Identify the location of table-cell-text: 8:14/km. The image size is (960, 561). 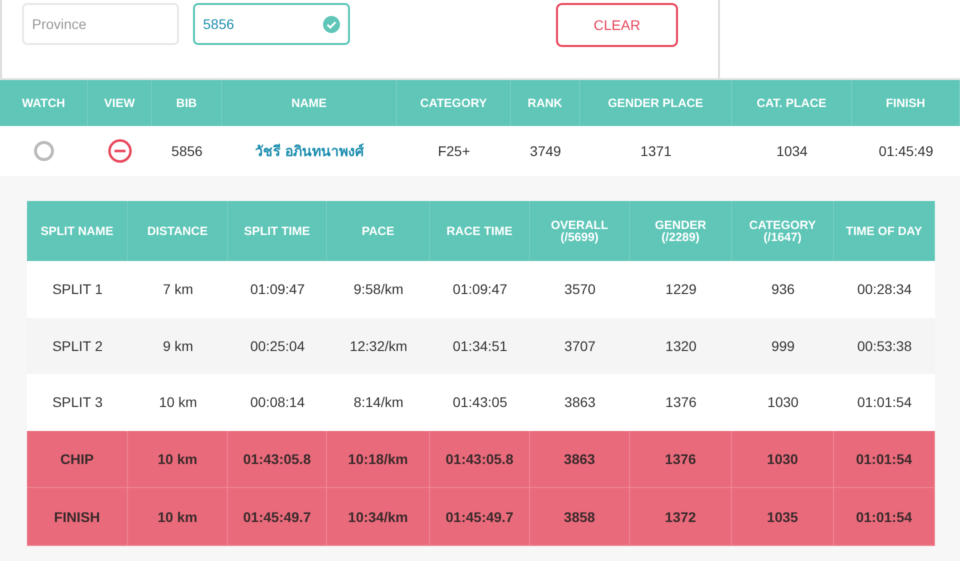
(378, 402).